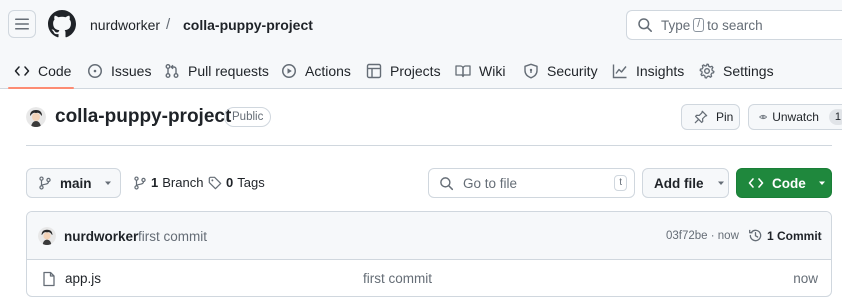 This screenshot has width=842, height=307. Describe the element at coordinates (789, 183) in the screenshot. I see `code-button-label: Code` at that location.